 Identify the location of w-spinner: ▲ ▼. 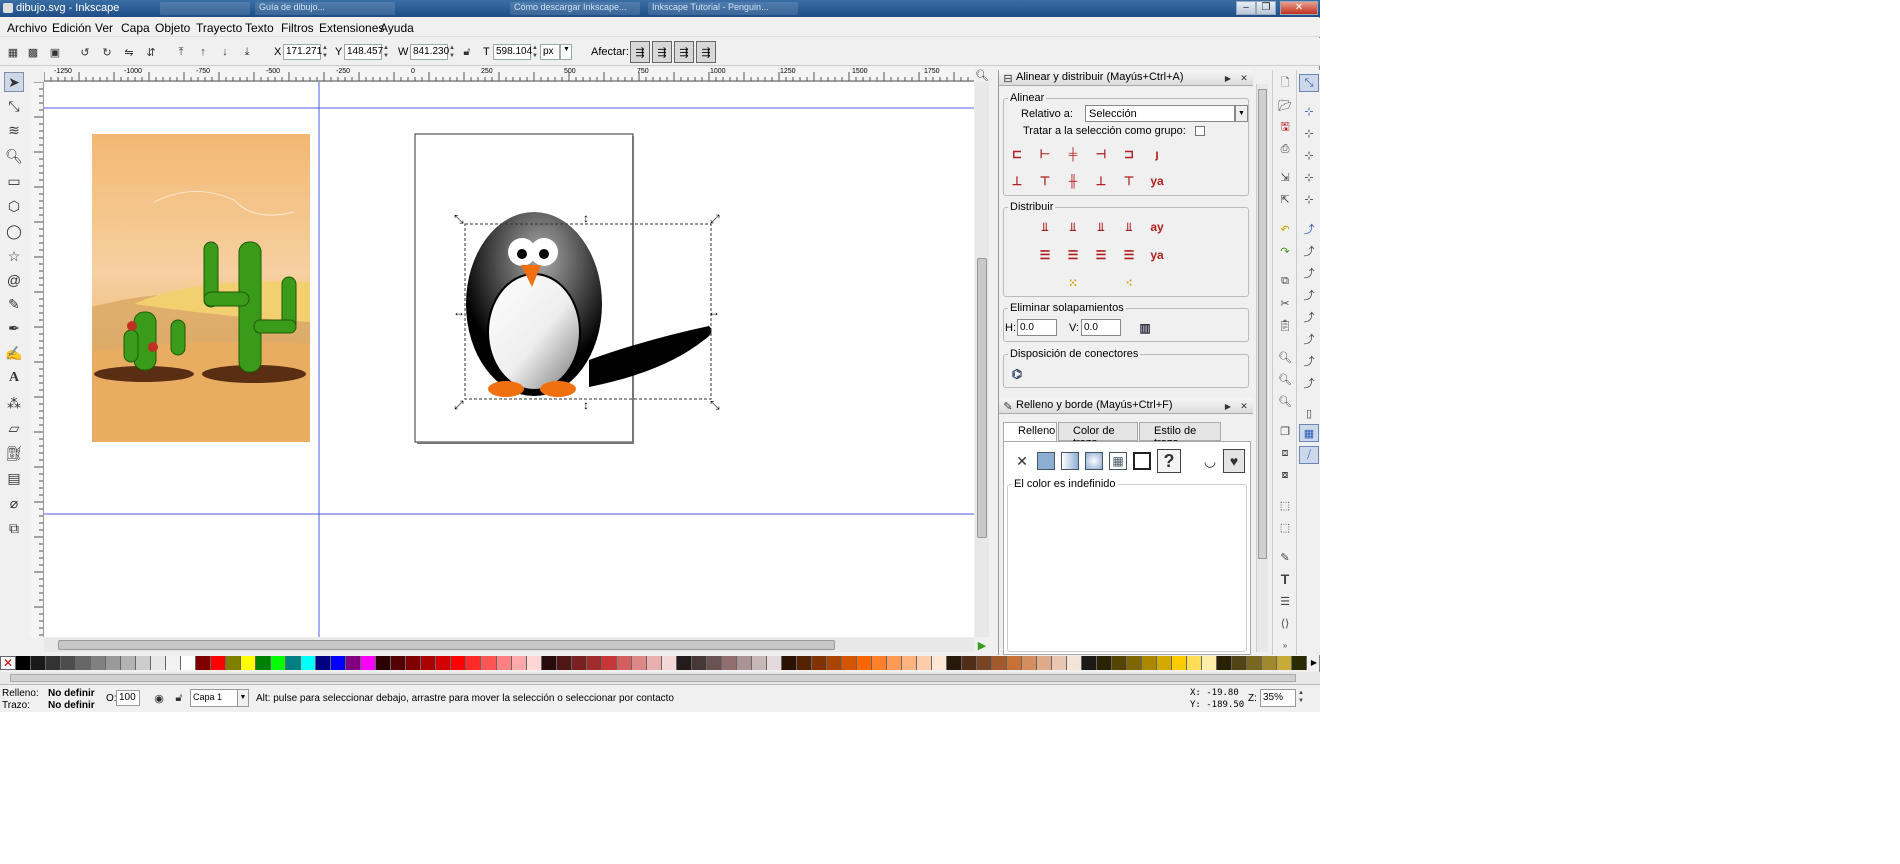
(452, 52).